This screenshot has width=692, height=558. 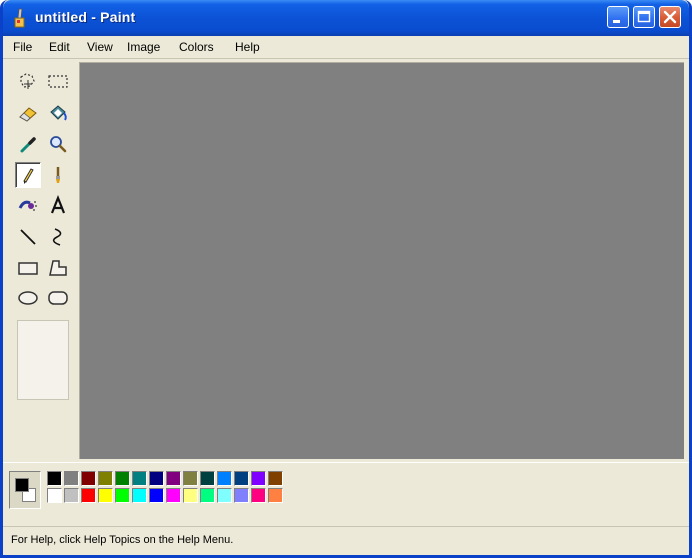 I want to click on menu-file: File, so click(x=22, y=47).